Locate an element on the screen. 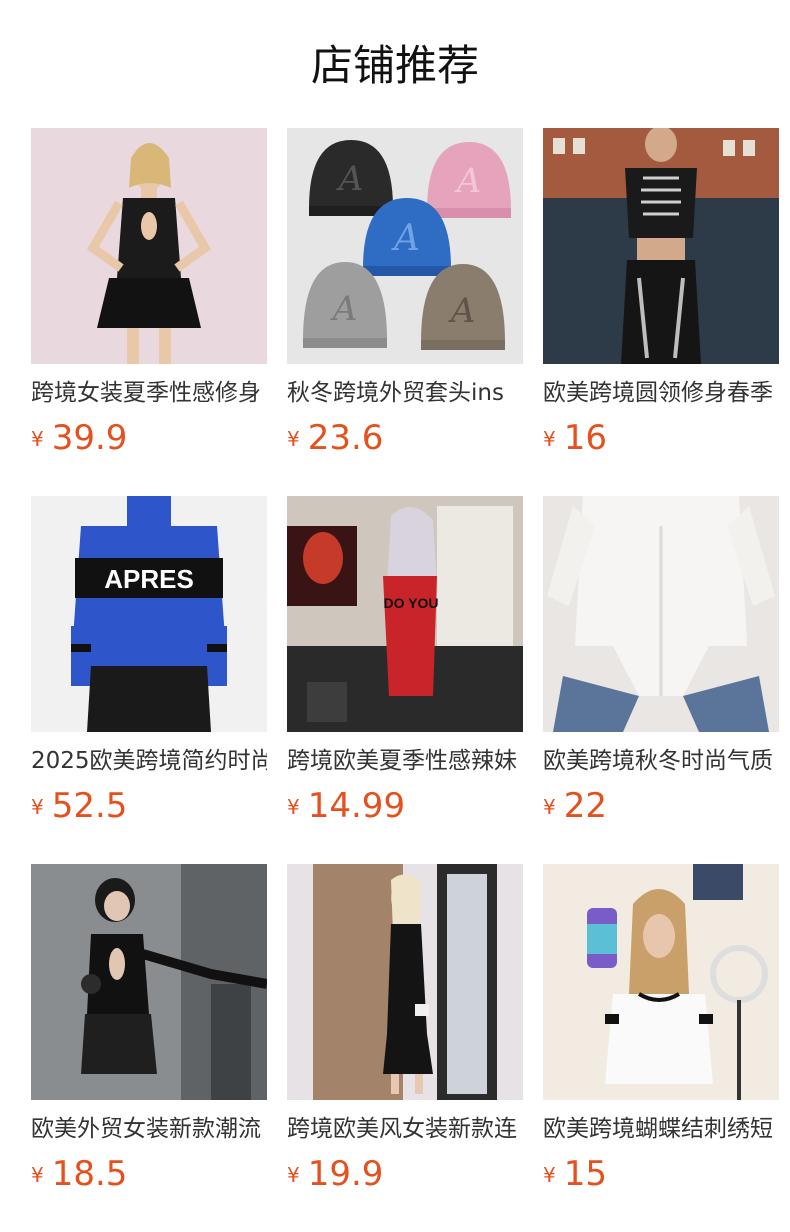 Image resolution: width=790 pixels, height=1232 pixels. price-value: 19.9 is located at coordinates (345, 1174).